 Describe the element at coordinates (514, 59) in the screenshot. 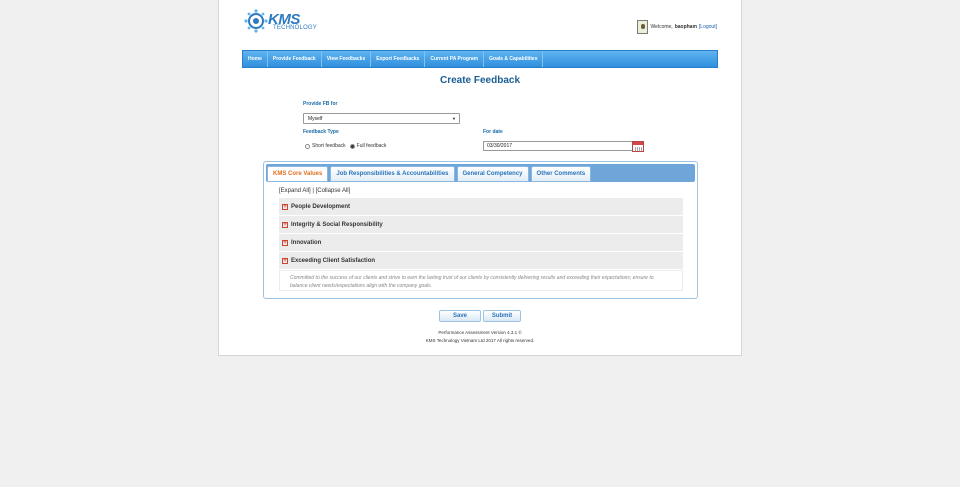

I see `nav-goals-capabilities: Goals & Capabilities` at that location.